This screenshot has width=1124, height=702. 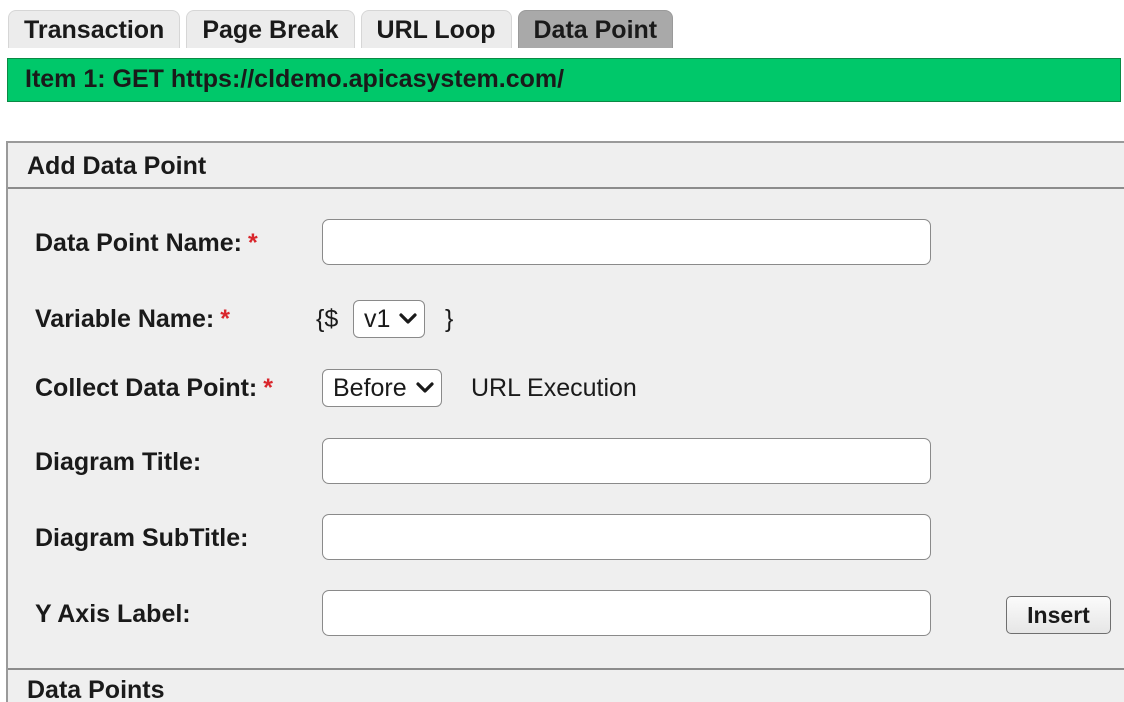 What do you see at coordinates (566, 166) in the screenshot?
I see `panel-title: Add Data Point` at bounding box center [566, 166].